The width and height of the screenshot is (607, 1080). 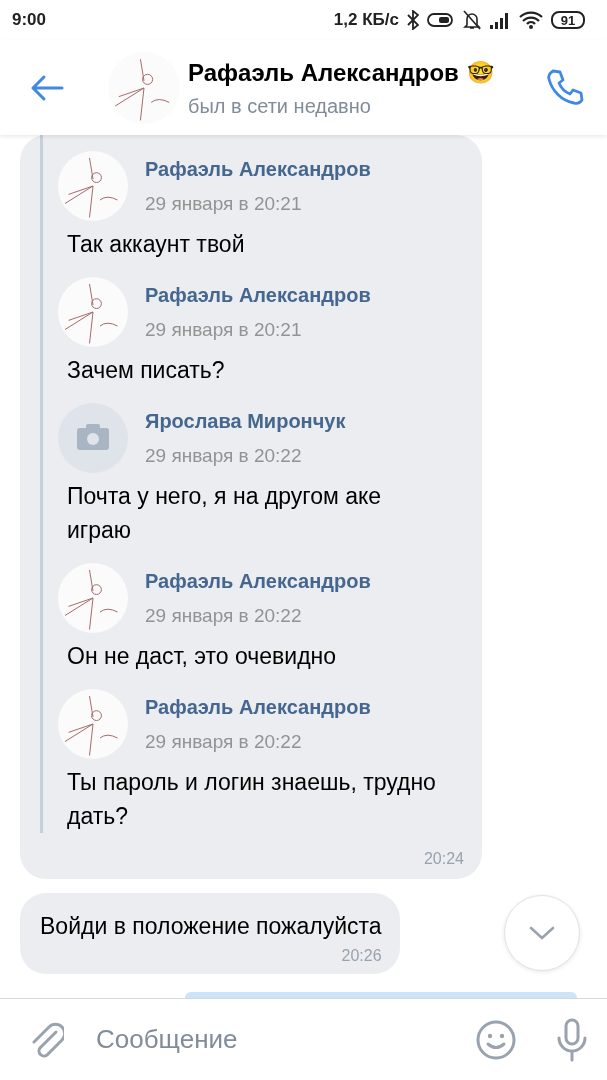 What do you see at coordinates (202, 656) in the screenshot?
I see `message-text: Он не даст, это очевидно` at bounding box center [202, 656].